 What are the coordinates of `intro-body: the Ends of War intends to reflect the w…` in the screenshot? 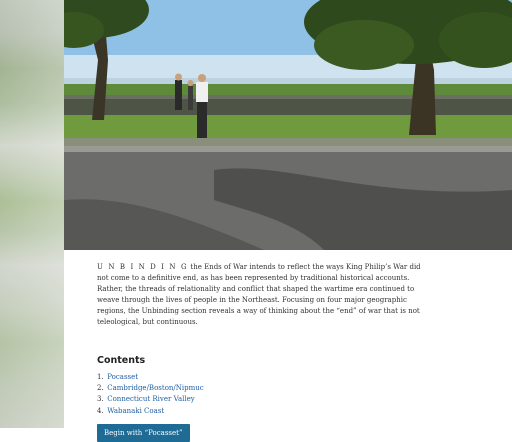 It's located at (259, 294).